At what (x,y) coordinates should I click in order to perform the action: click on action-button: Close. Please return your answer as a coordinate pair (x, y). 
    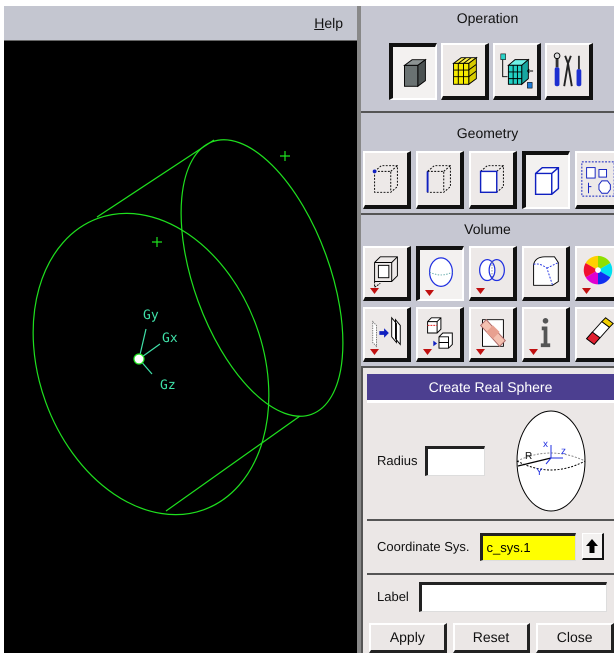
    Looking at the image, I should click on (575, 637).